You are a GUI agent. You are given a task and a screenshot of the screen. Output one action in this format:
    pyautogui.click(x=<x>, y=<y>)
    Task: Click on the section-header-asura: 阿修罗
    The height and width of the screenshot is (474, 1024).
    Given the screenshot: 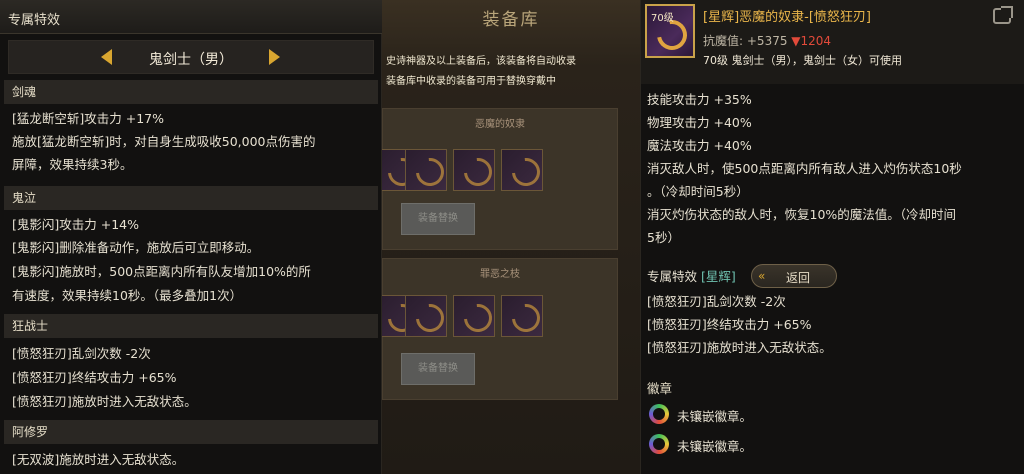 What is the action you would take?
    pyautogui.click(x=191, y=432)
    